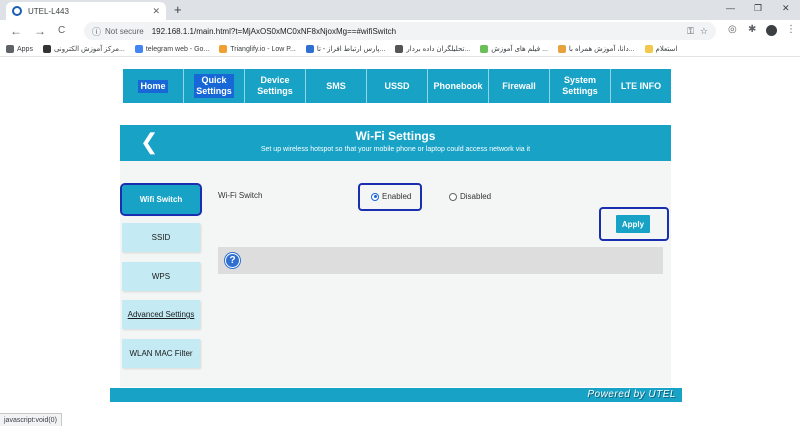 The width and height of the screenshot is (800, 426). I want to click on browser-tab-bar: UTEL-L443 ✕ + — ❐ ✕, so click(400, 10).